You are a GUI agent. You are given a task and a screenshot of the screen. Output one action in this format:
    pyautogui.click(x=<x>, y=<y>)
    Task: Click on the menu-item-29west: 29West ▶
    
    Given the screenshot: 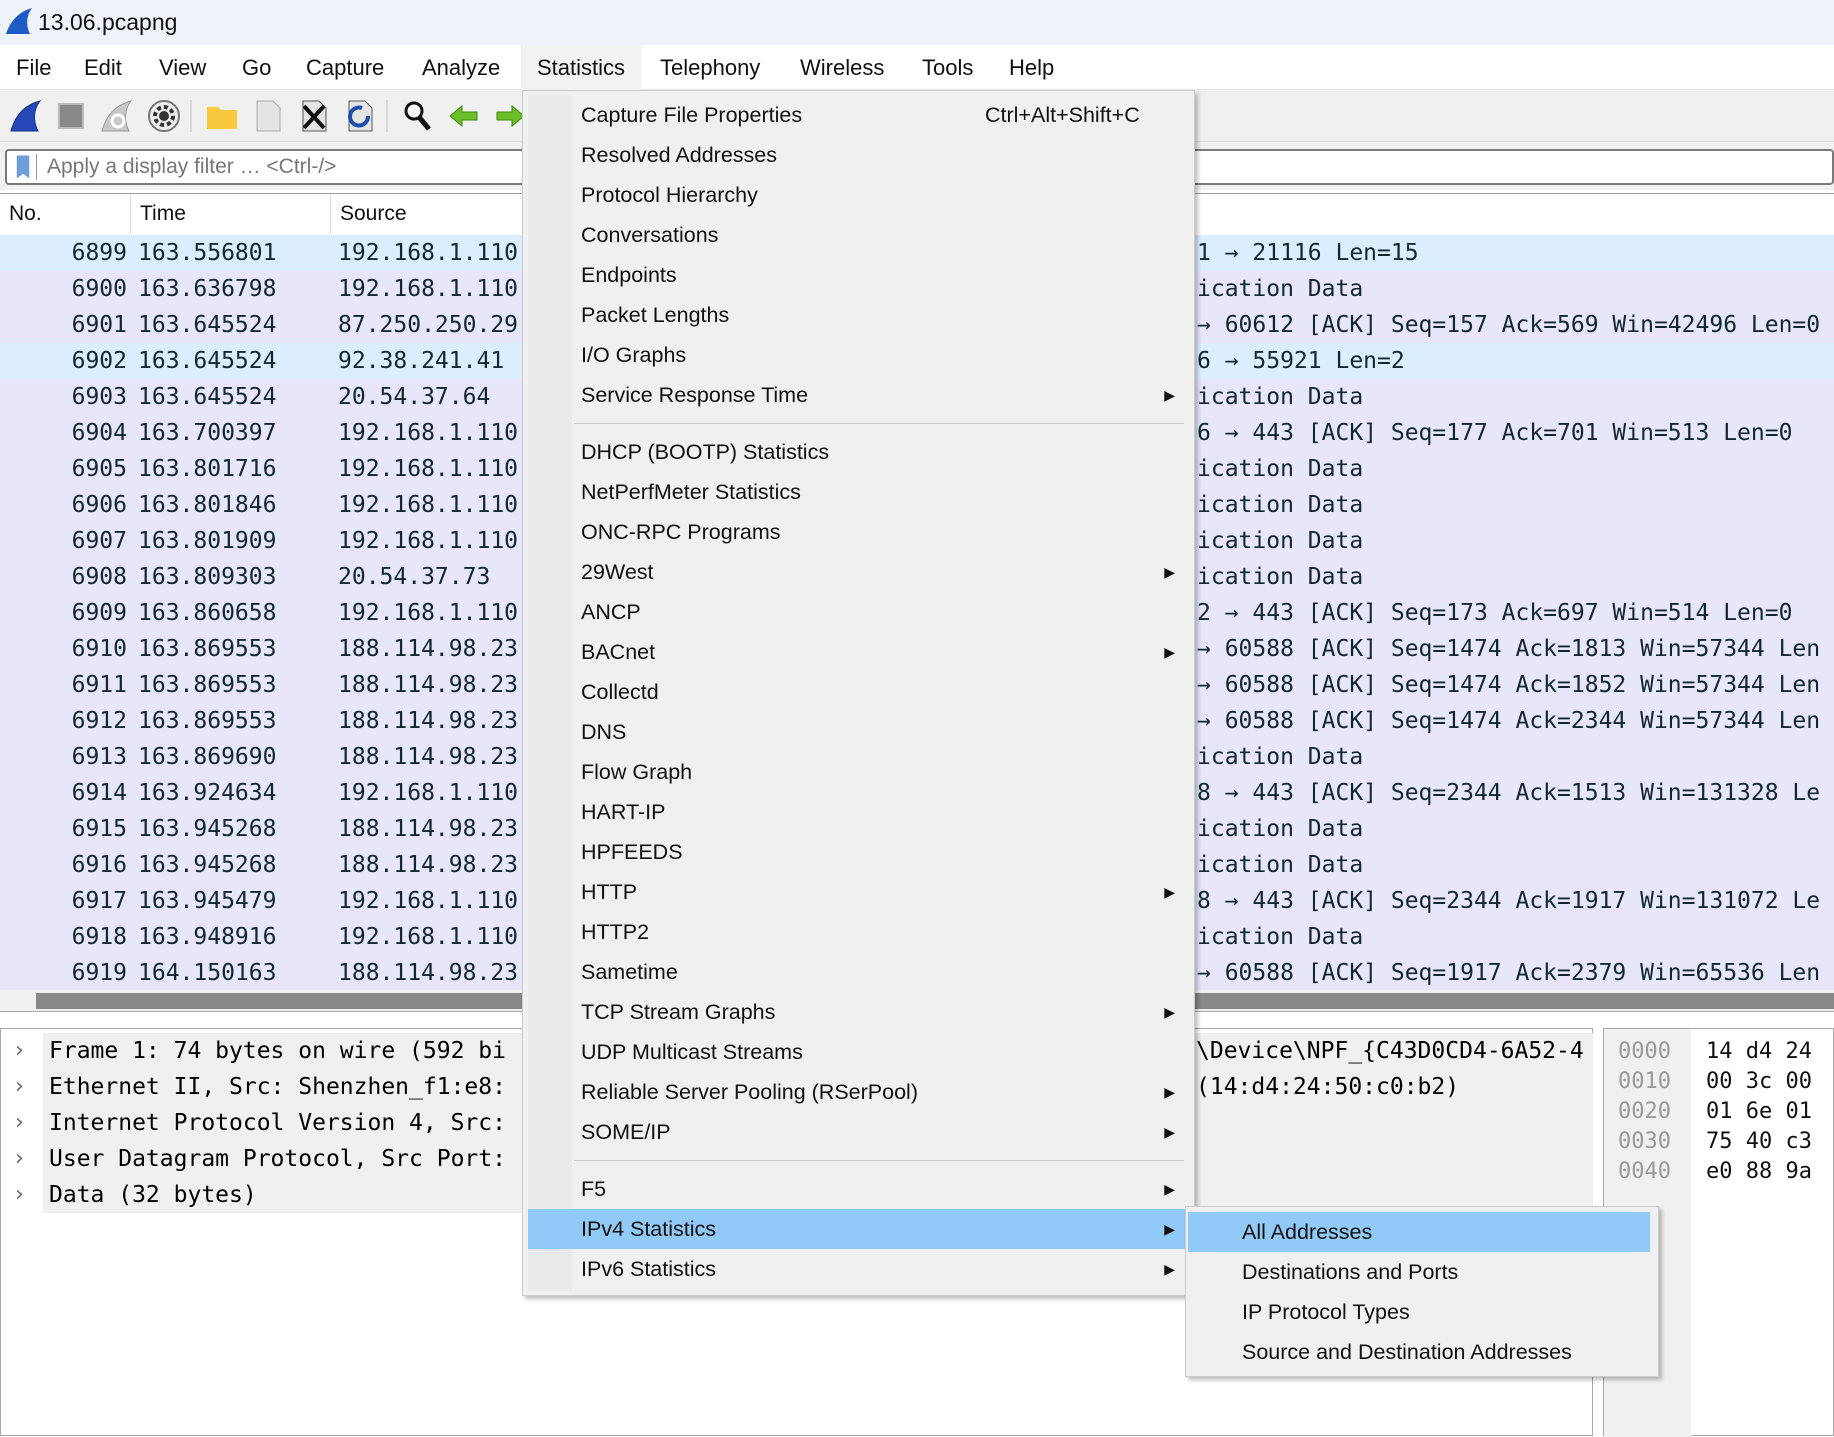 What is the action you would take?
    pyautogui.click(x=858, y=572)
    